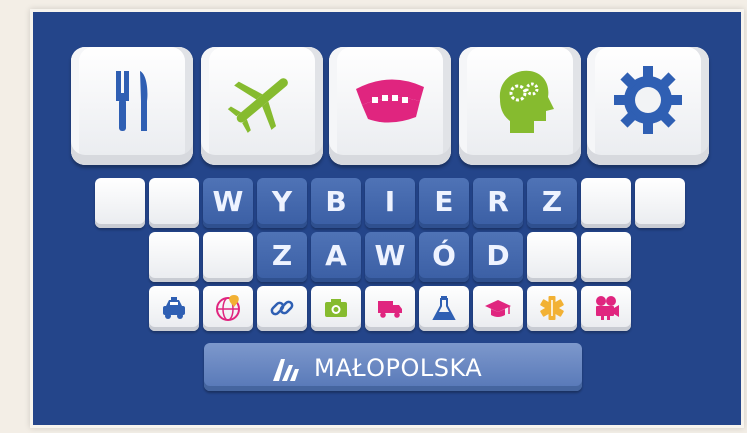  I want to click on film-camera-icon, so click(607, 308).